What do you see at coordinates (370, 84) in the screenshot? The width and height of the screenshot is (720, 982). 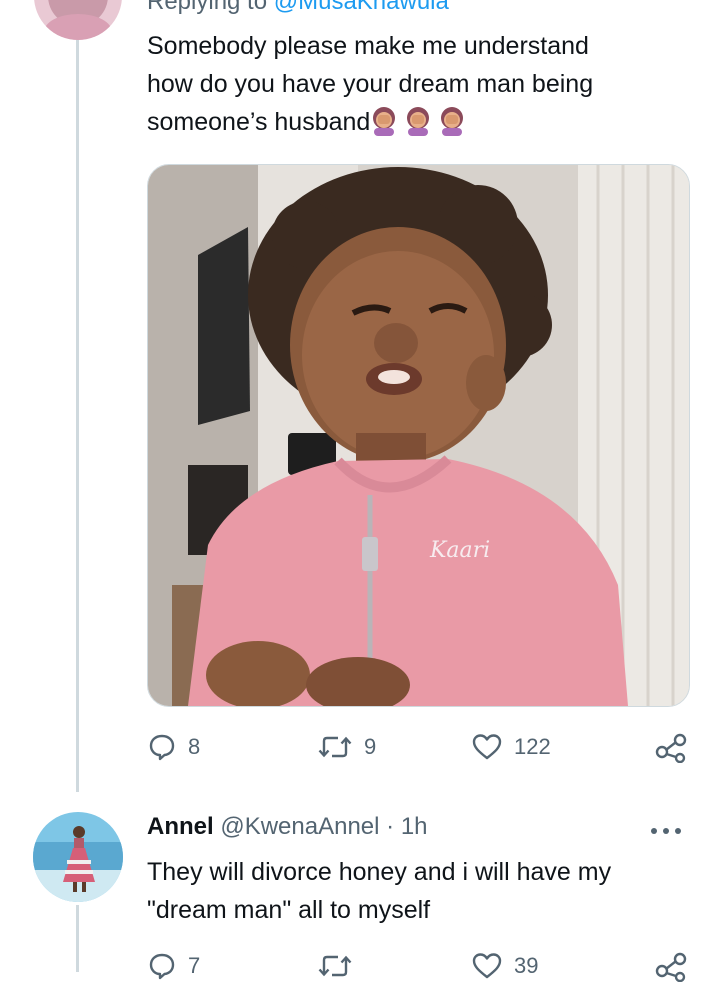 I see `tweet-text-line: how do you have your dream man being` at bounding box center [370, 84].